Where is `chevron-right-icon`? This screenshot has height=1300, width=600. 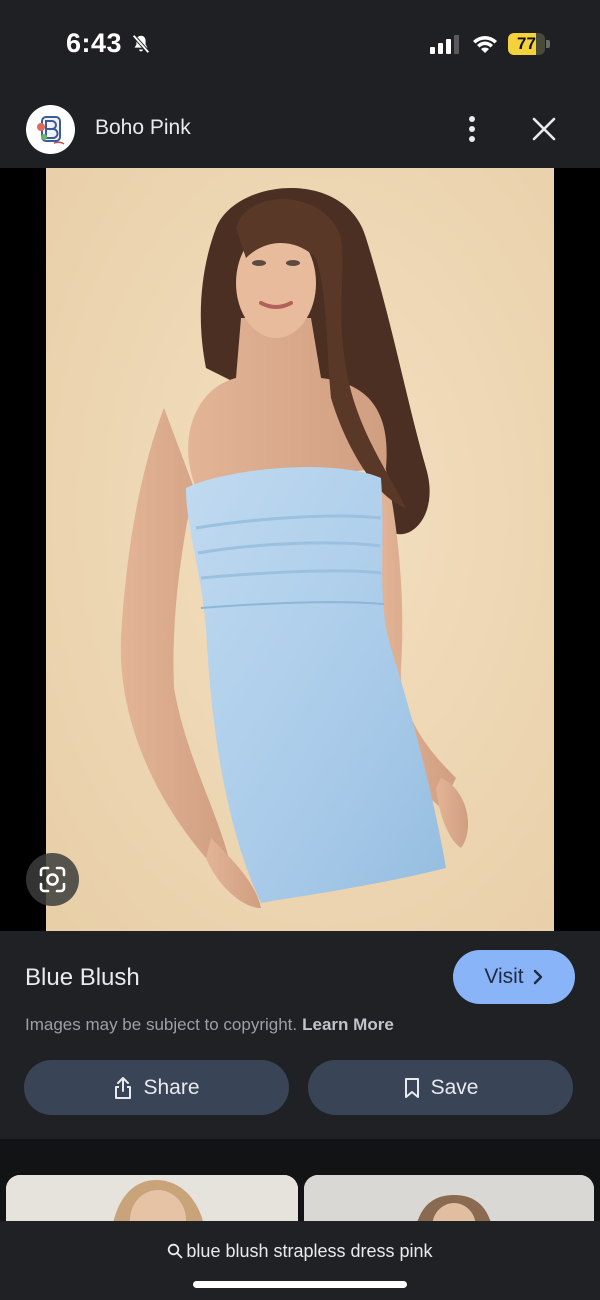
chevron-right-icon is located at coordinates (537, 977).